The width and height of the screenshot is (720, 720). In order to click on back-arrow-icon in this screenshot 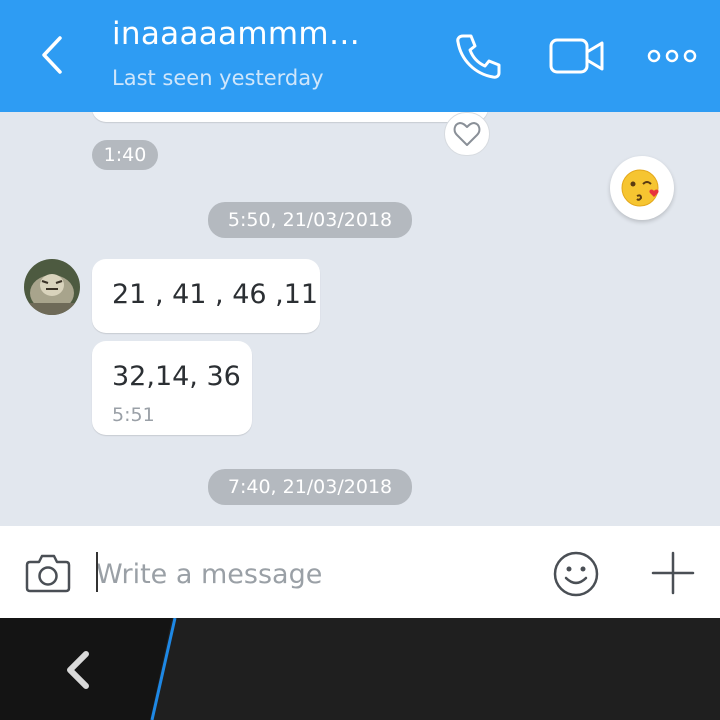, I will do `click(55, 55)`.